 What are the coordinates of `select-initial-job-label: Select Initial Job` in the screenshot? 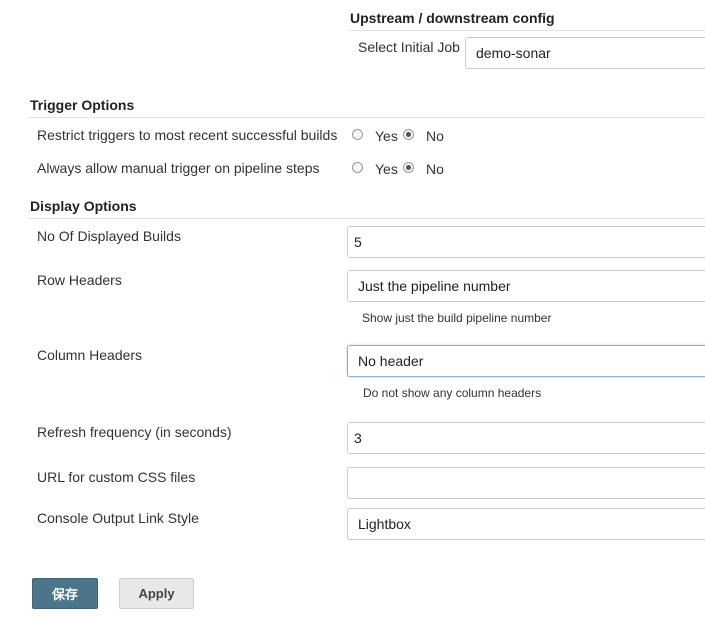 It's located at (409, 47).